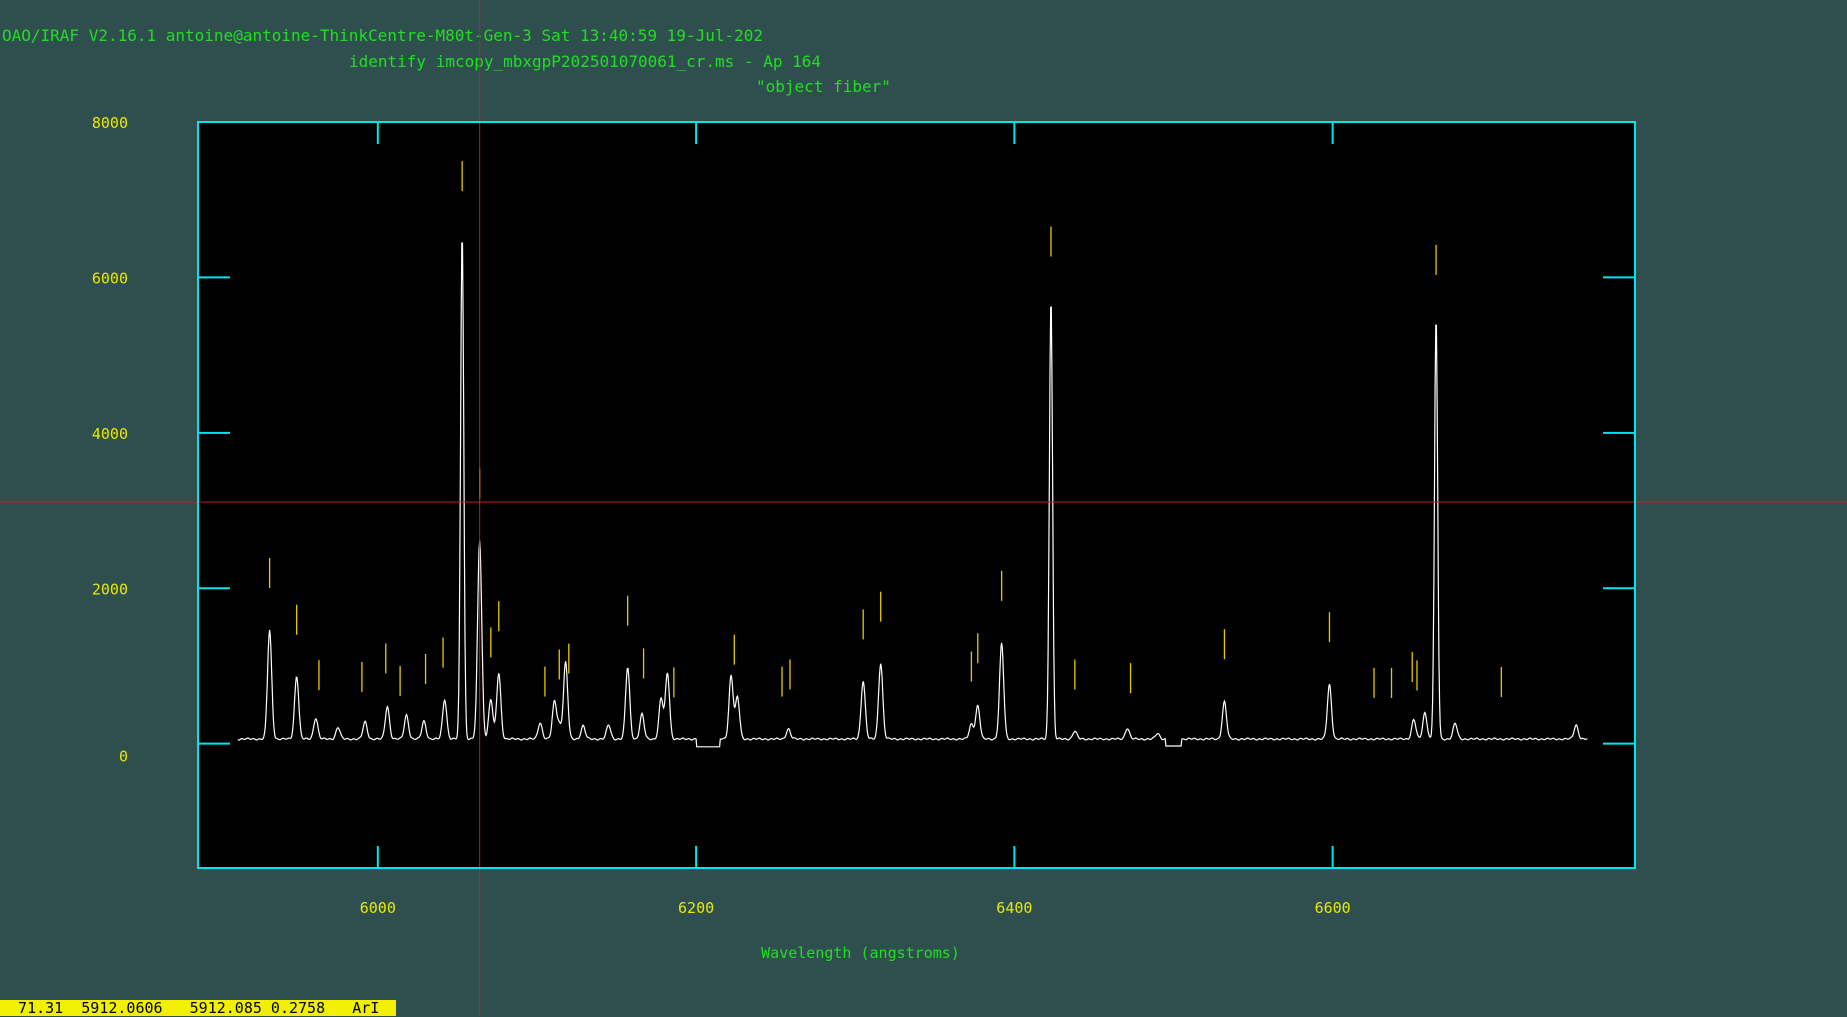 This screenshot has height=1017, width=1847. I want to click on x-tick-label-3: 6600, so click(1333, 908).